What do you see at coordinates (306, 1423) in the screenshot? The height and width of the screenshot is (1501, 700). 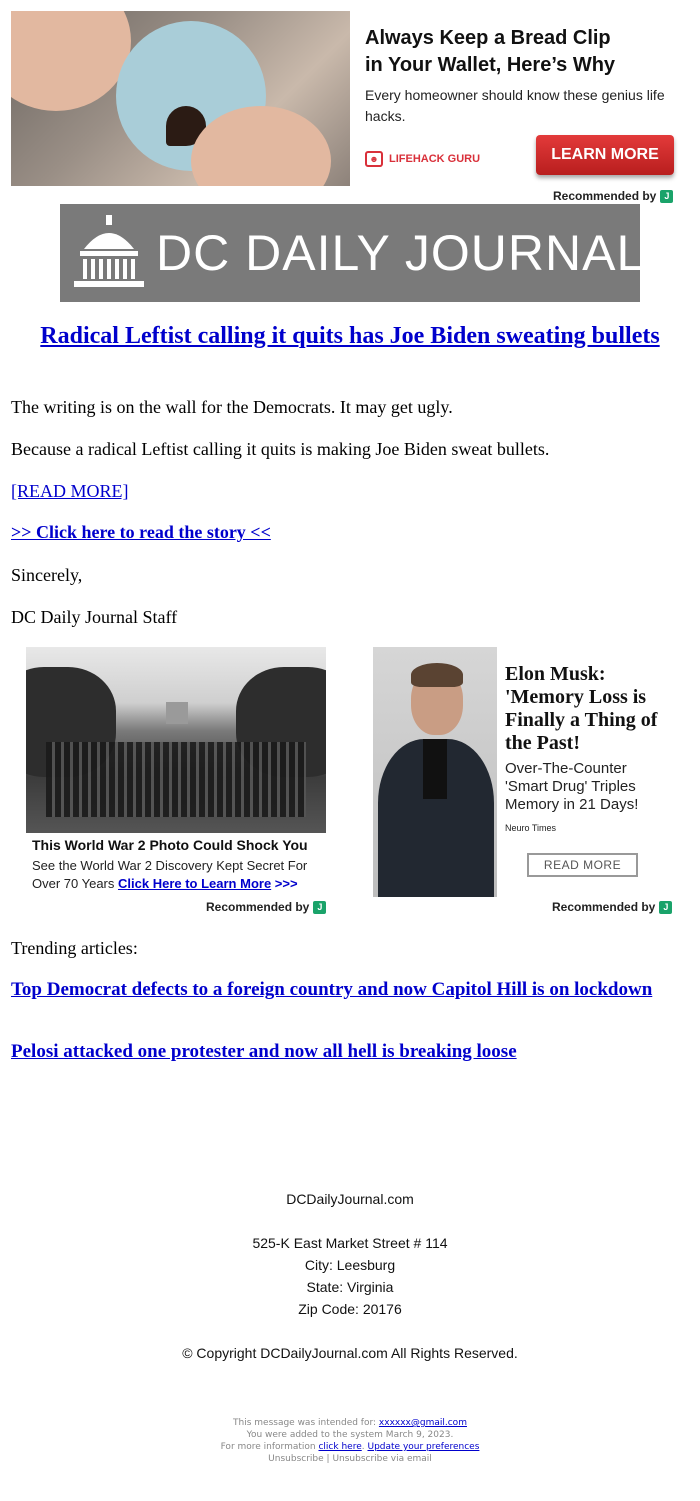 I see `intended-for-label: This message was intended for:` at bounding box center [306, 1423].